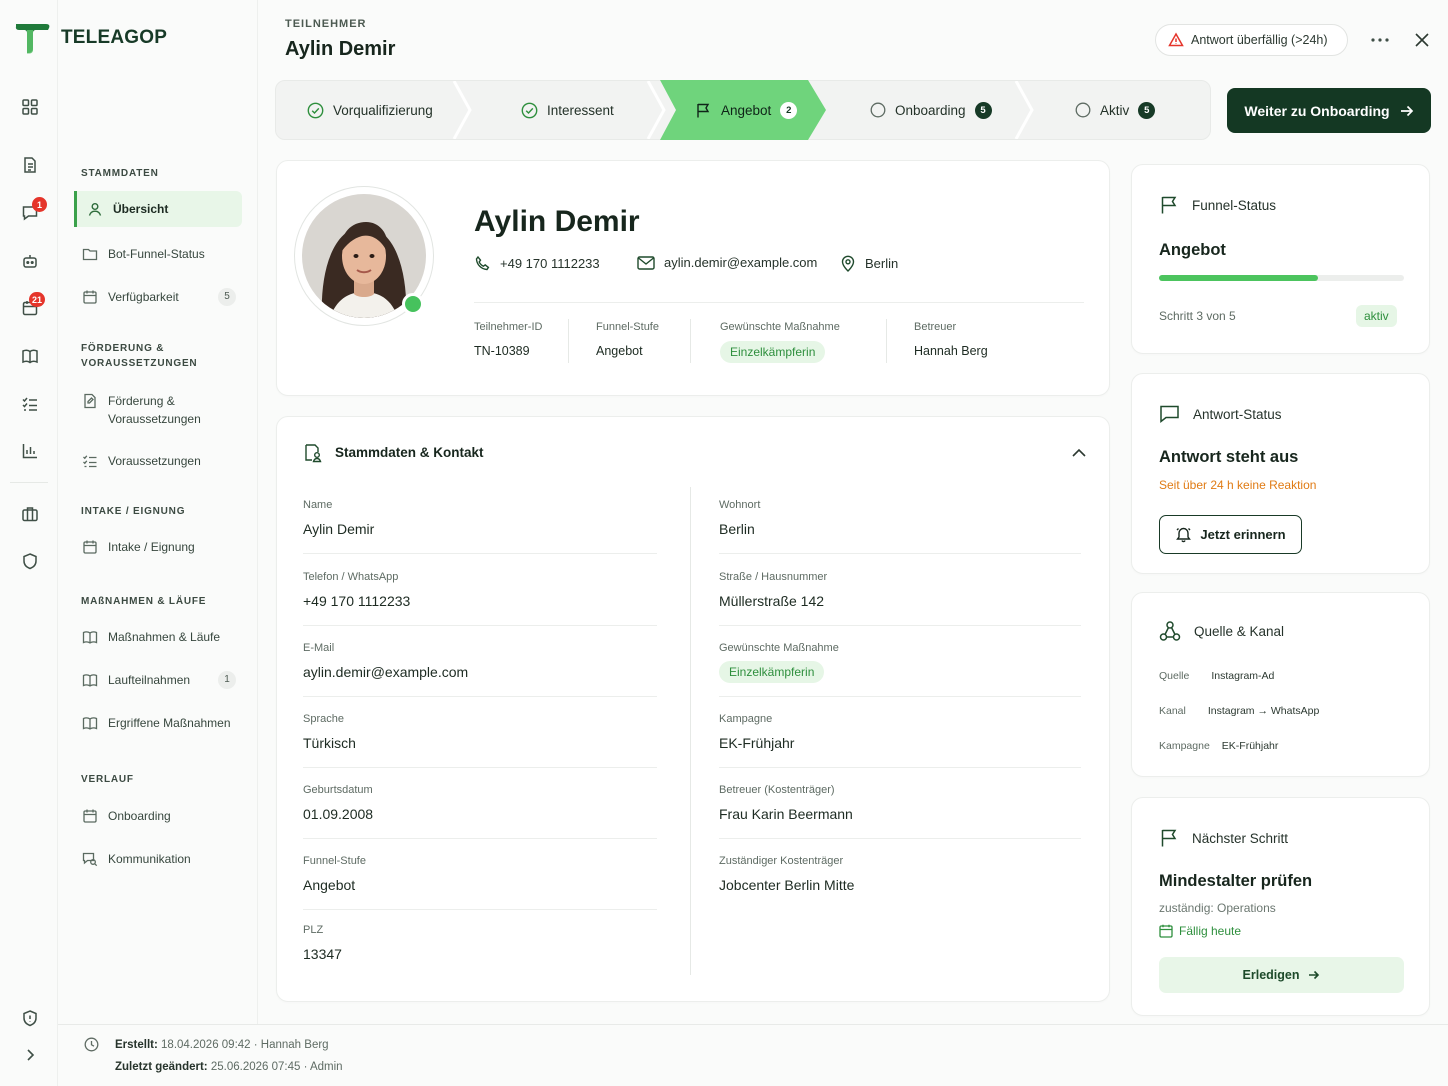  What do you see at coordinates (462, 110) in the screenshot?
I see `step-separator` at bounding box center [462, 110].